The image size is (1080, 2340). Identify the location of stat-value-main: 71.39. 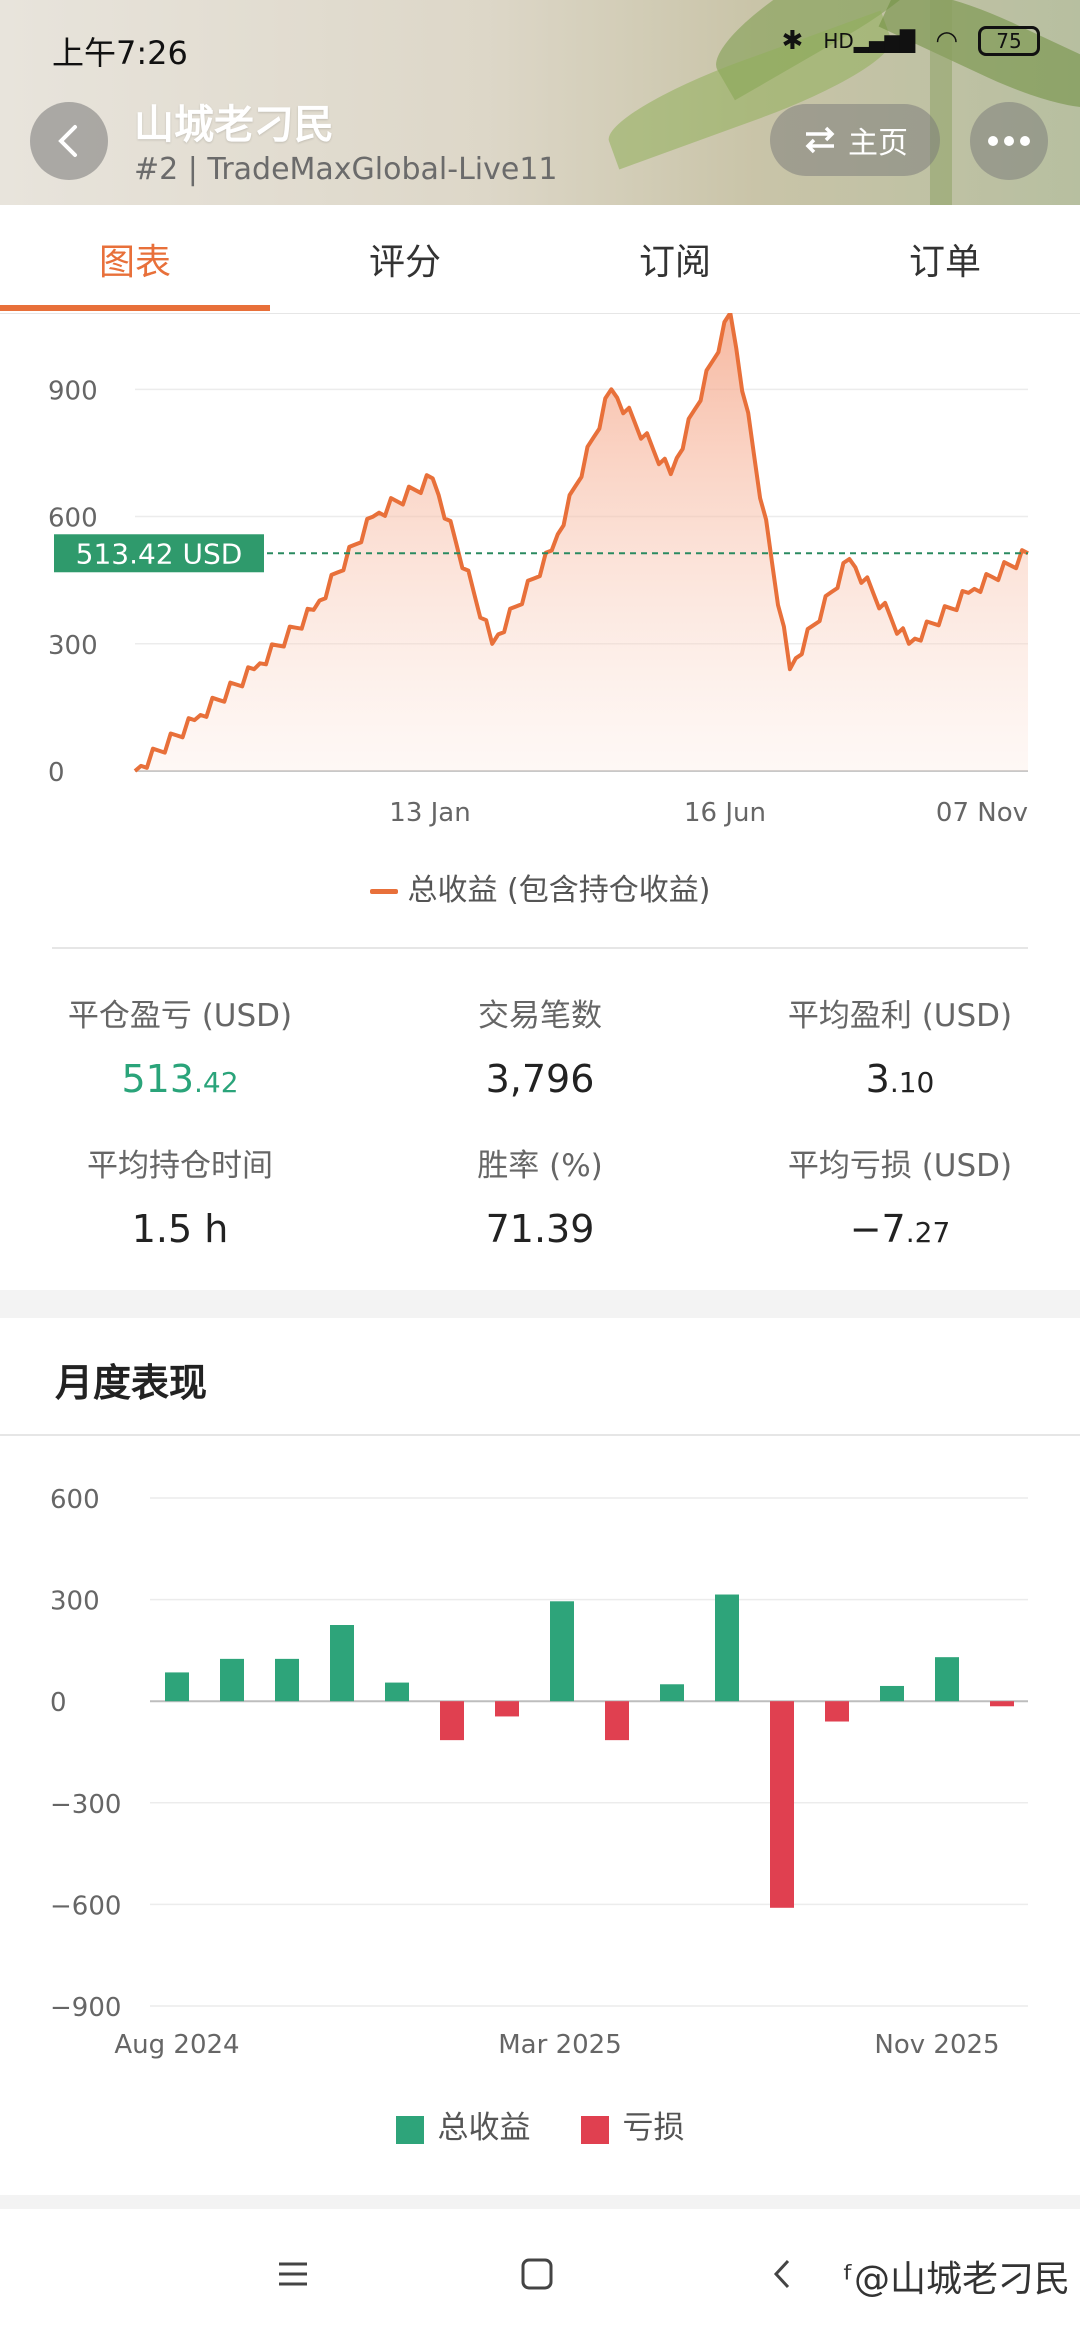
(540, 1229).